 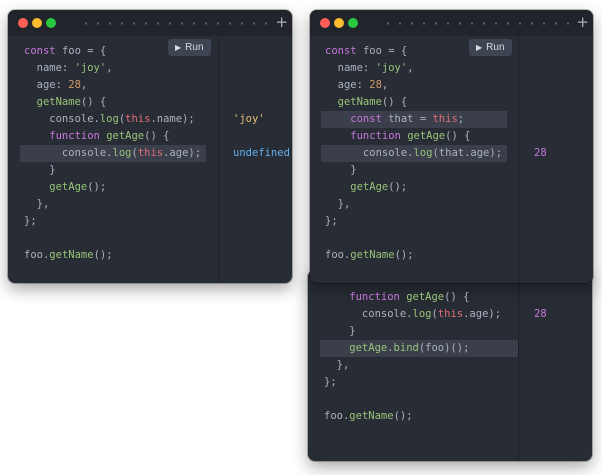 I want to click on code-token: (that.age);, so click(x=467, y=153).